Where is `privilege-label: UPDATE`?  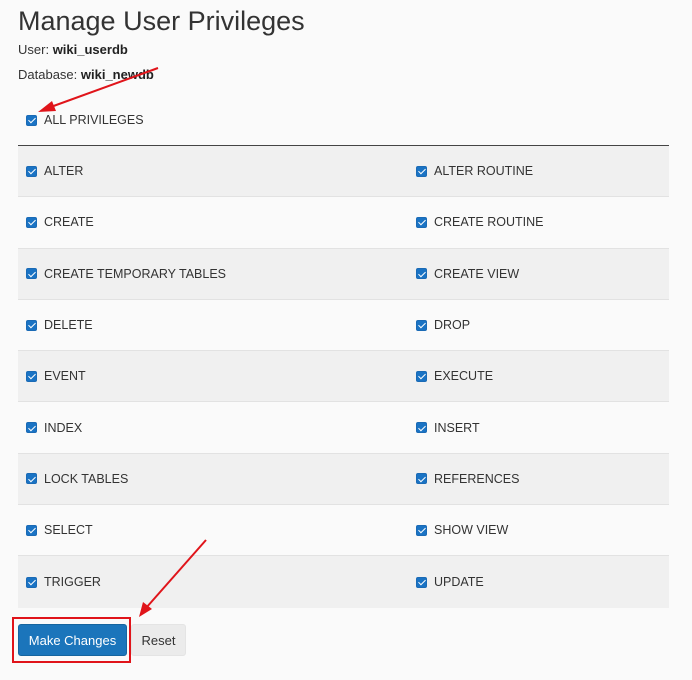
privilege-label: UPDATE is located at coordinates (459, 582).